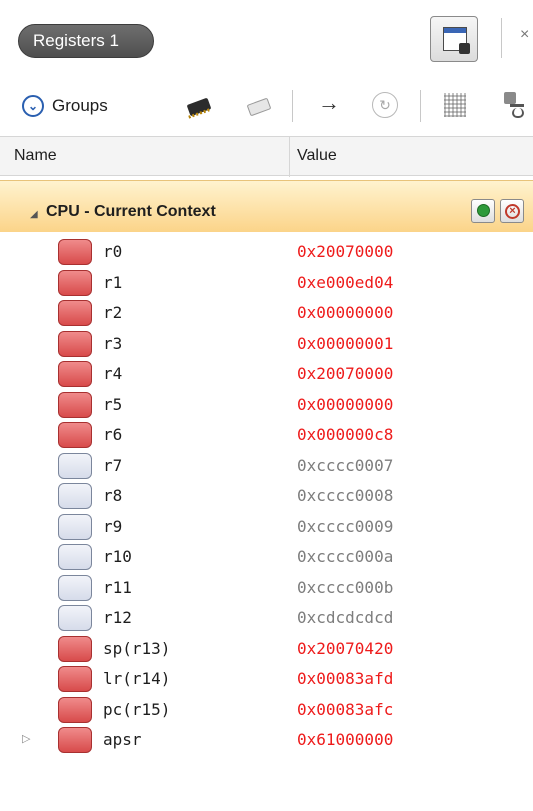 This screenshot has width=533, height=811. Describe the element at coordinates (113, 251) in the screenshot. I see `register-name: r0` at that location.